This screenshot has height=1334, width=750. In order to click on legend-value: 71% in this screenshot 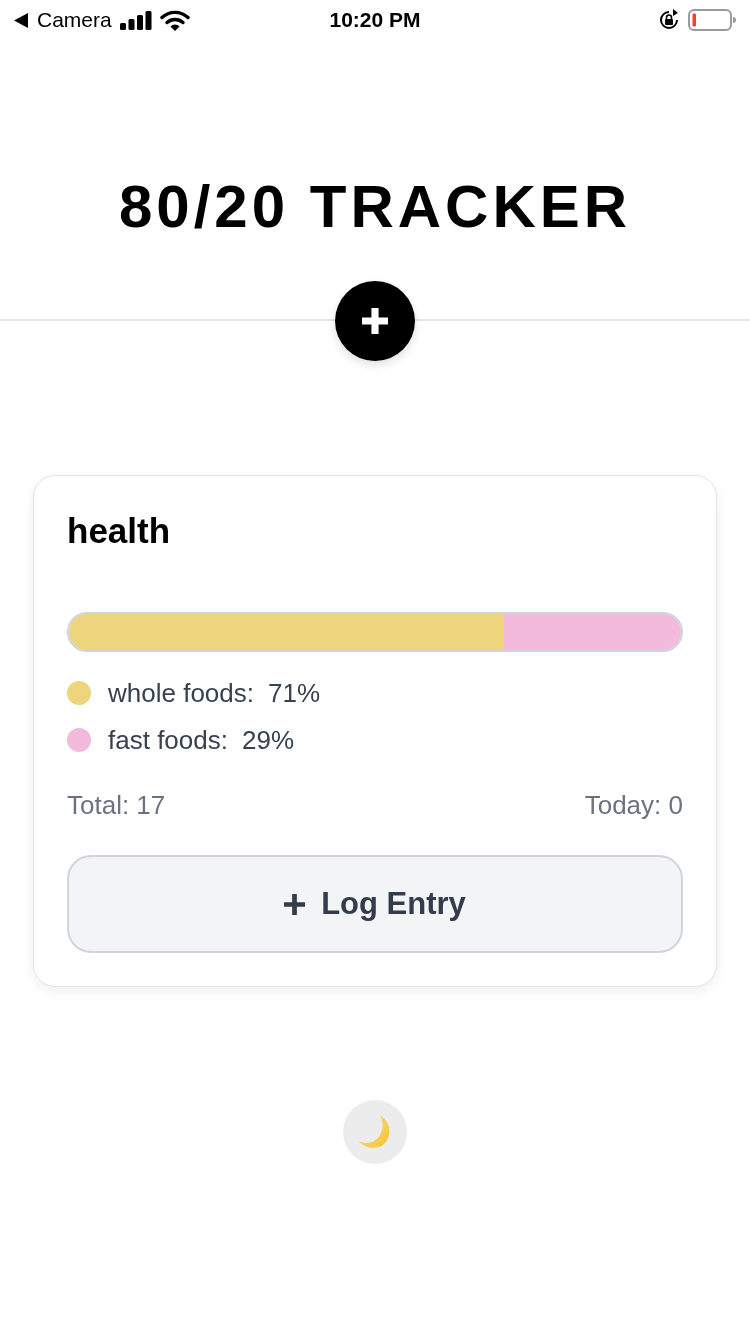, I will do `click(294, 693)`.